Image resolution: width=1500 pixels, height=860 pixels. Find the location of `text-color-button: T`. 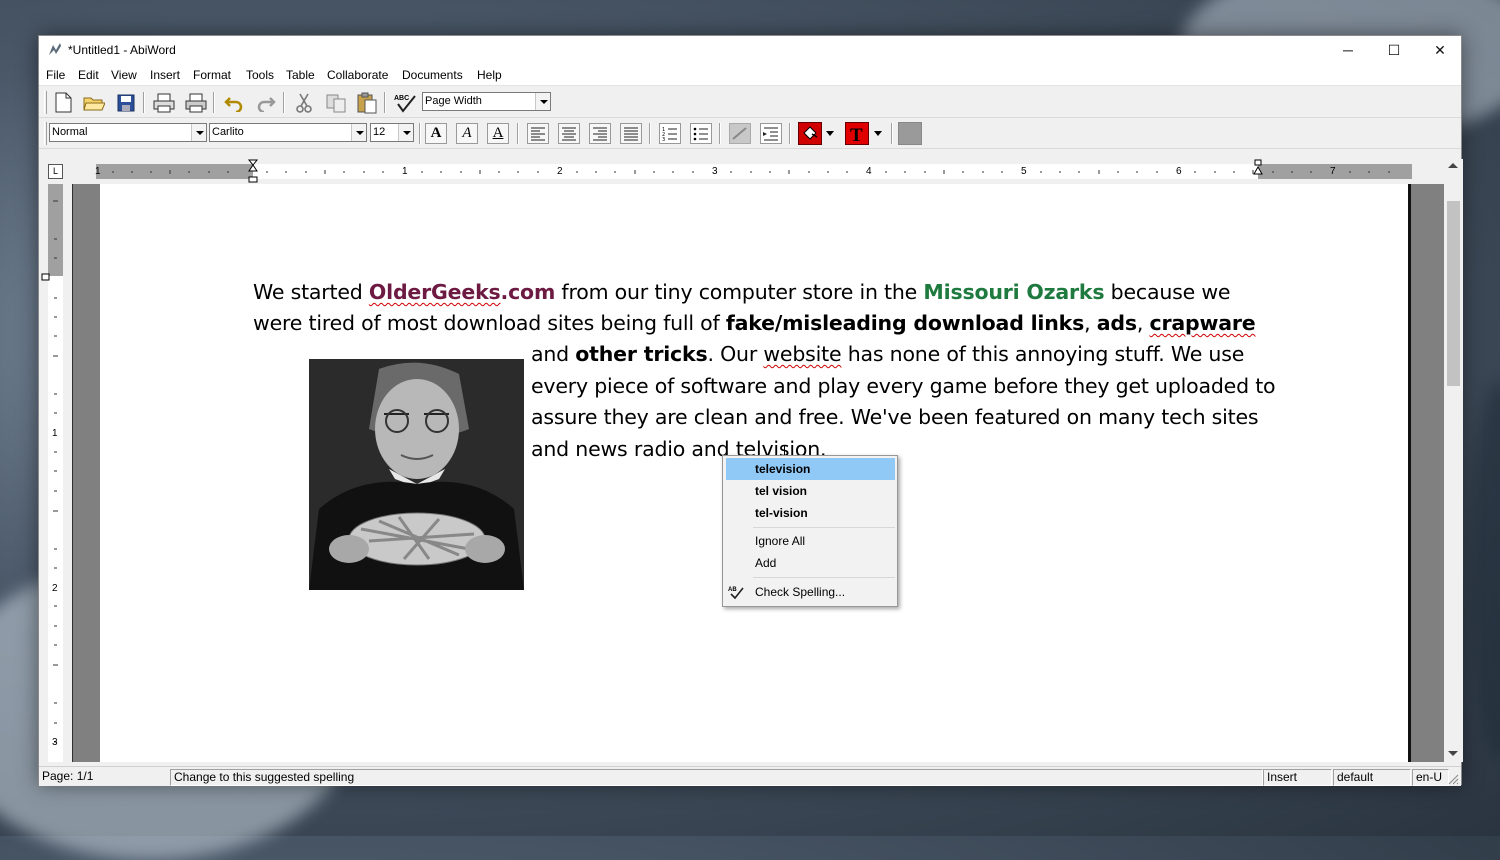

text-color-button: T is located at coordinates (857, 133).